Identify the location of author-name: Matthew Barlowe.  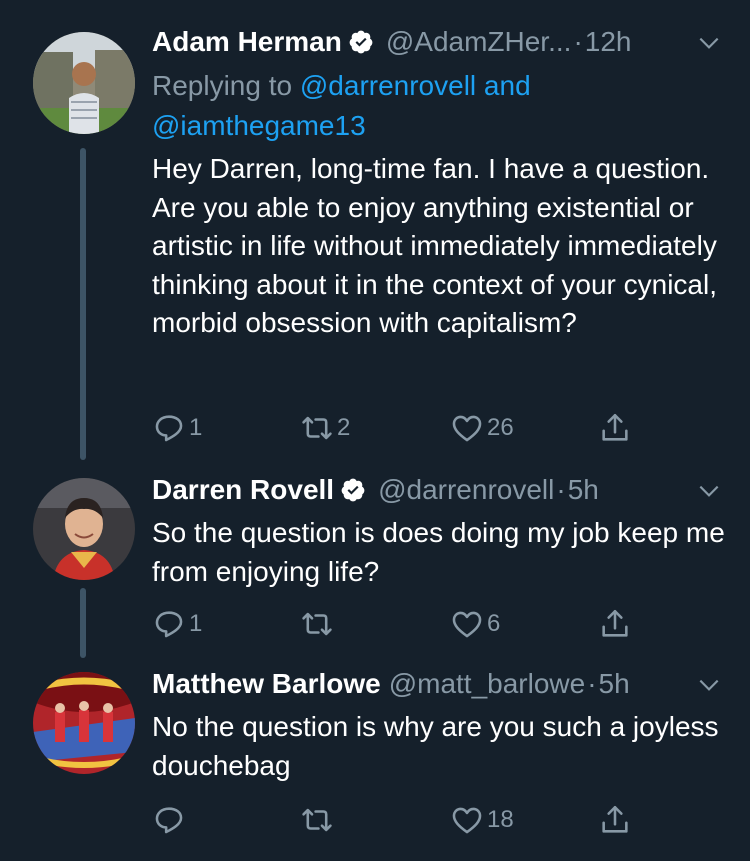
(266, 683).